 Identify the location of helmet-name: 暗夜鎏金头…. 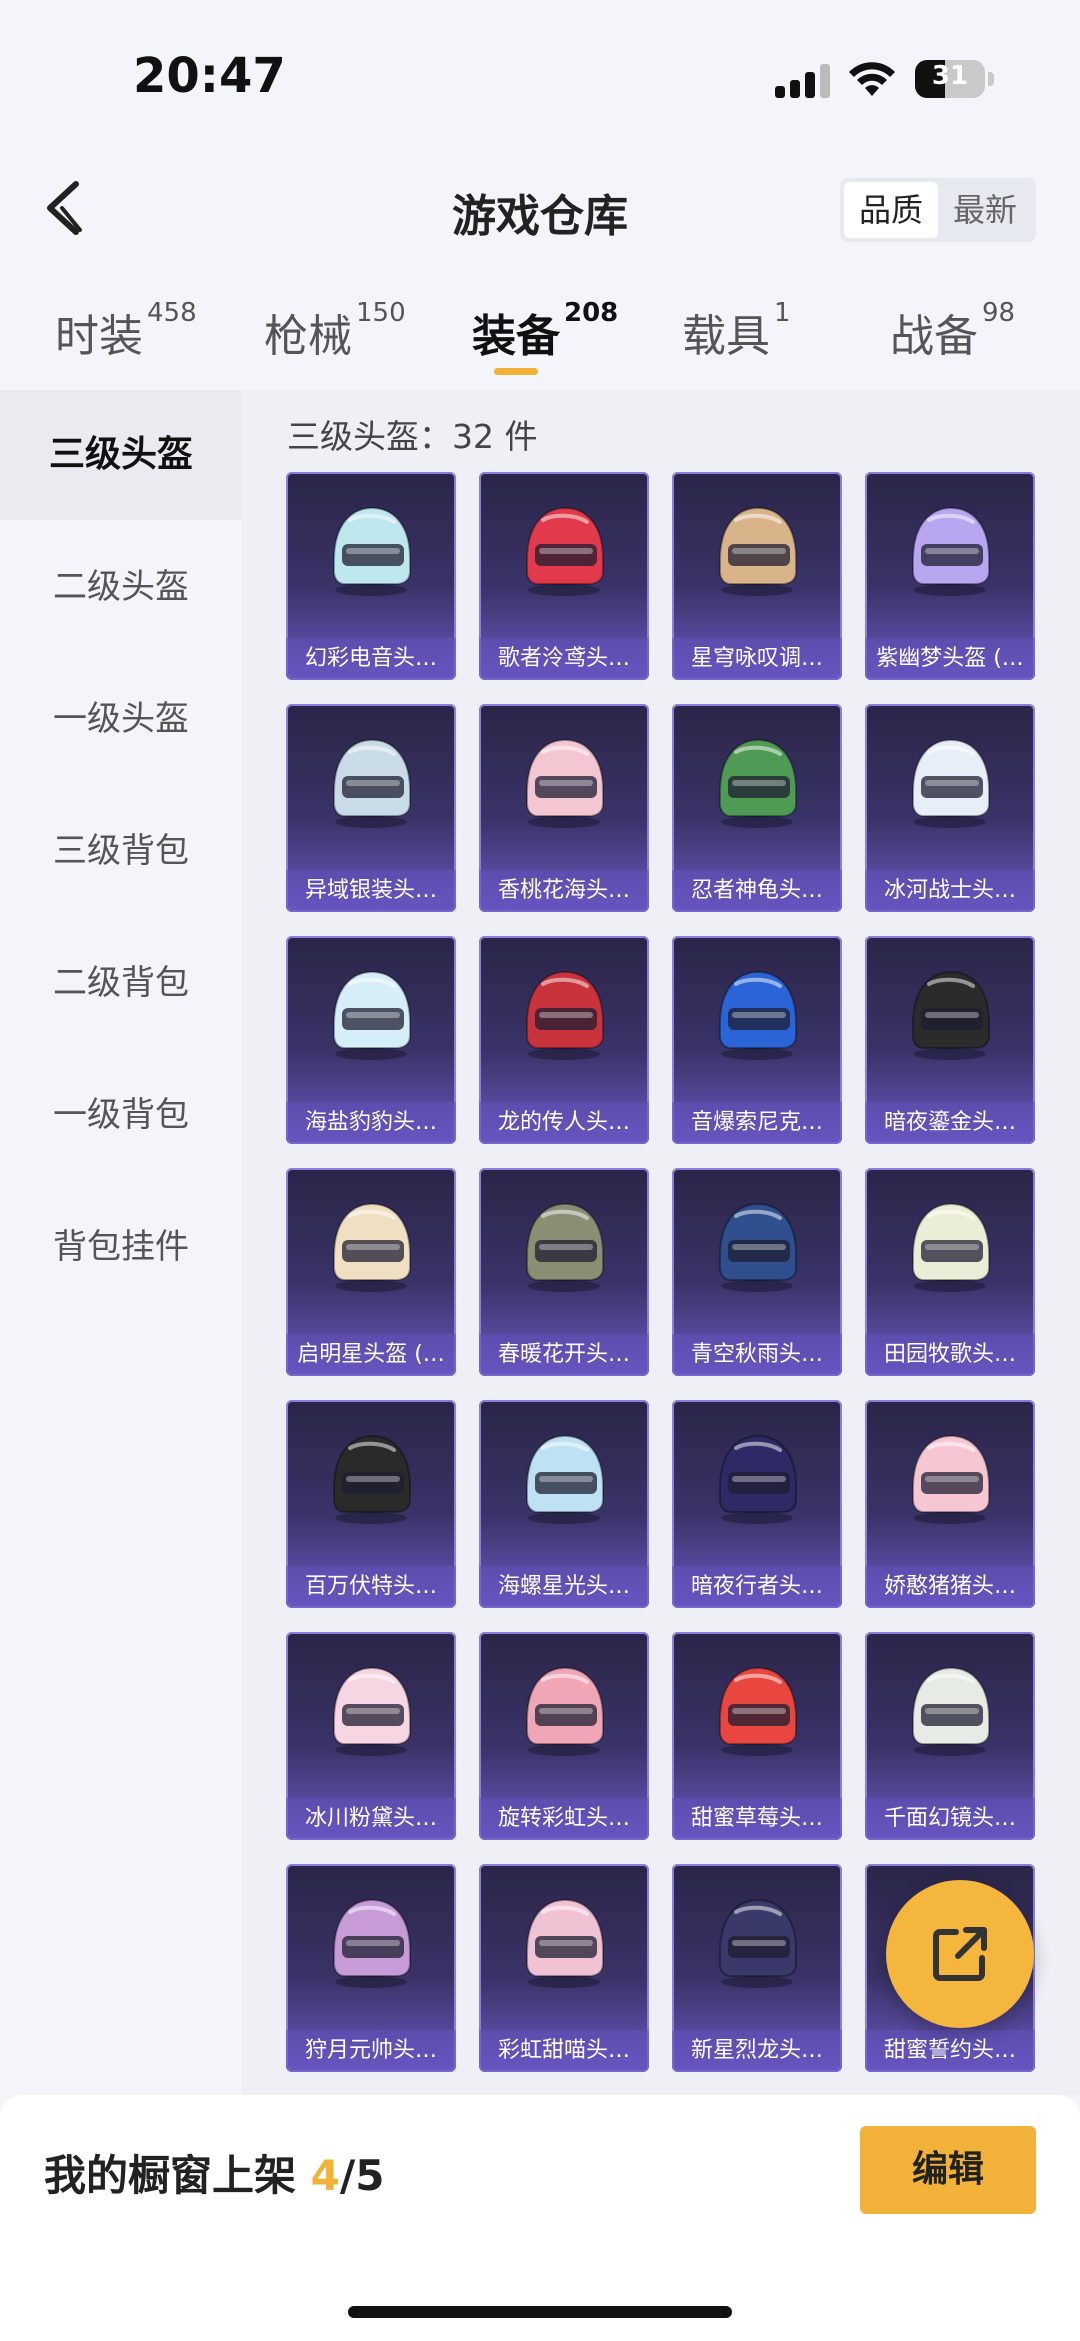
(950, 1123).